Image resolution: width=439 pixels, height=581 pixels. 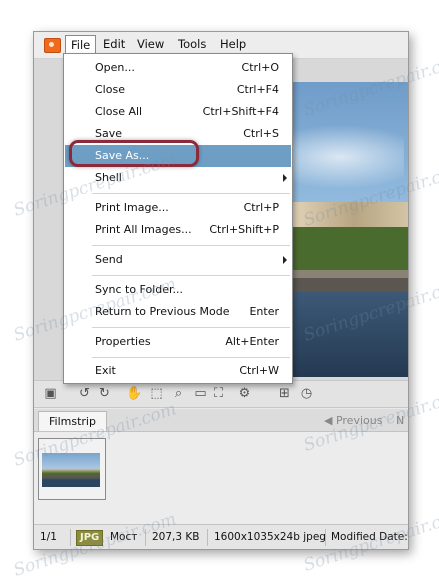 I want to click on next-button: N, so click(x=400, y=420).